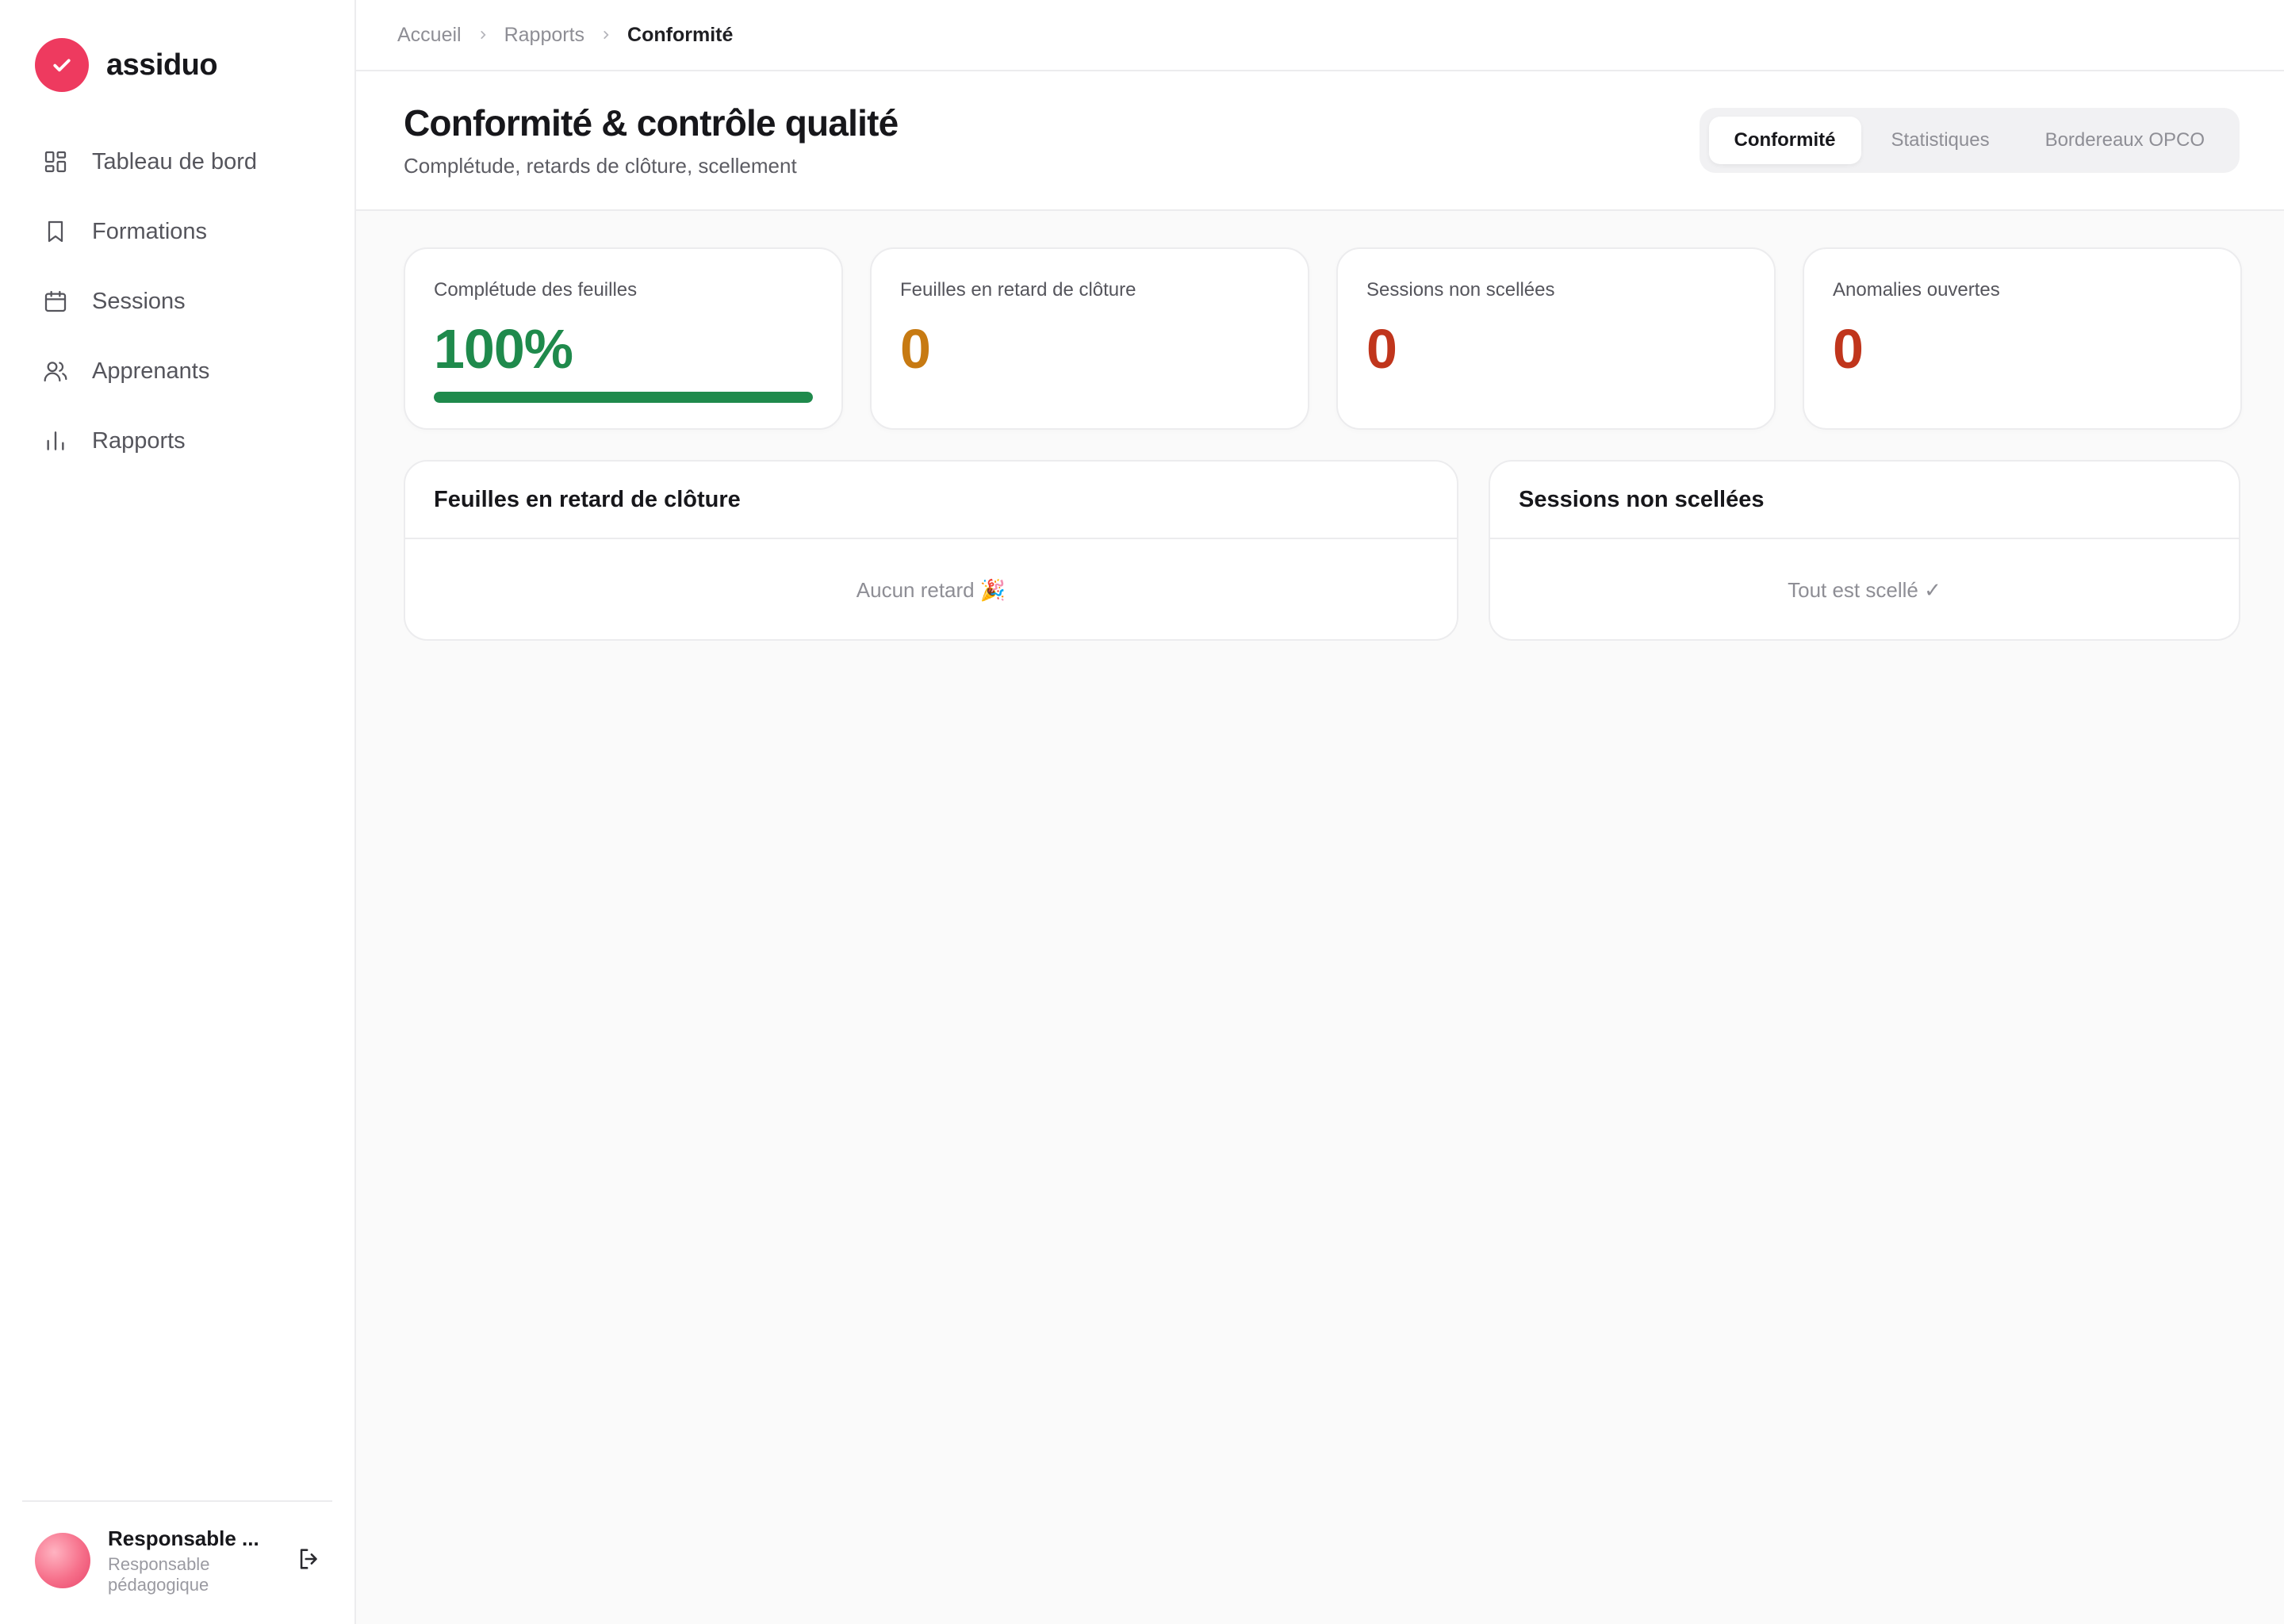 Image resolution: width=2284 pixels, height=1624 pixels. Describe the element at coordinates (55, 301) in the screenshot. I see `calendar-icon` at that location.